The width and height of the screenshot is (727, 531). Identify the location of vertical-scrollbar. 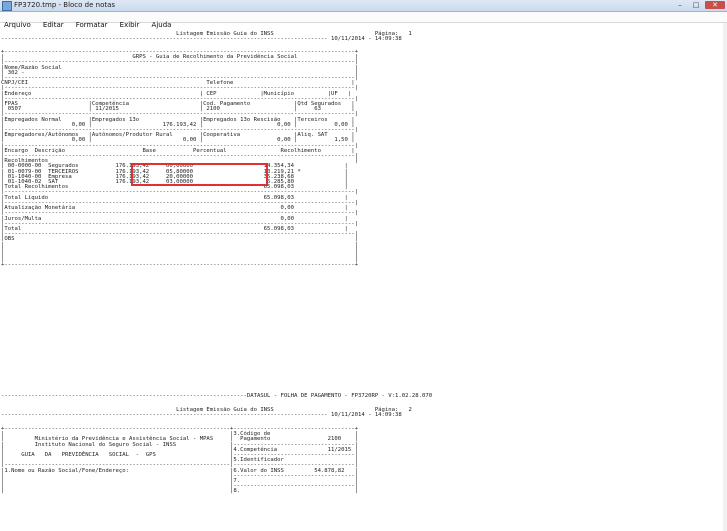
(725, 277).